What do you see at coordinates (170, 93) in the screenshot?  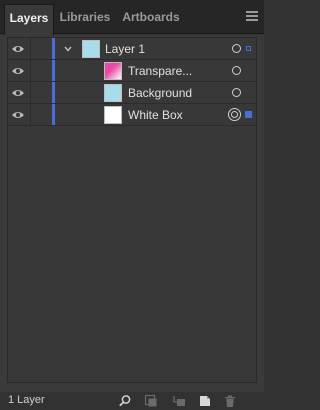 I see `object-name: Background` at bounding box center [170, 93].